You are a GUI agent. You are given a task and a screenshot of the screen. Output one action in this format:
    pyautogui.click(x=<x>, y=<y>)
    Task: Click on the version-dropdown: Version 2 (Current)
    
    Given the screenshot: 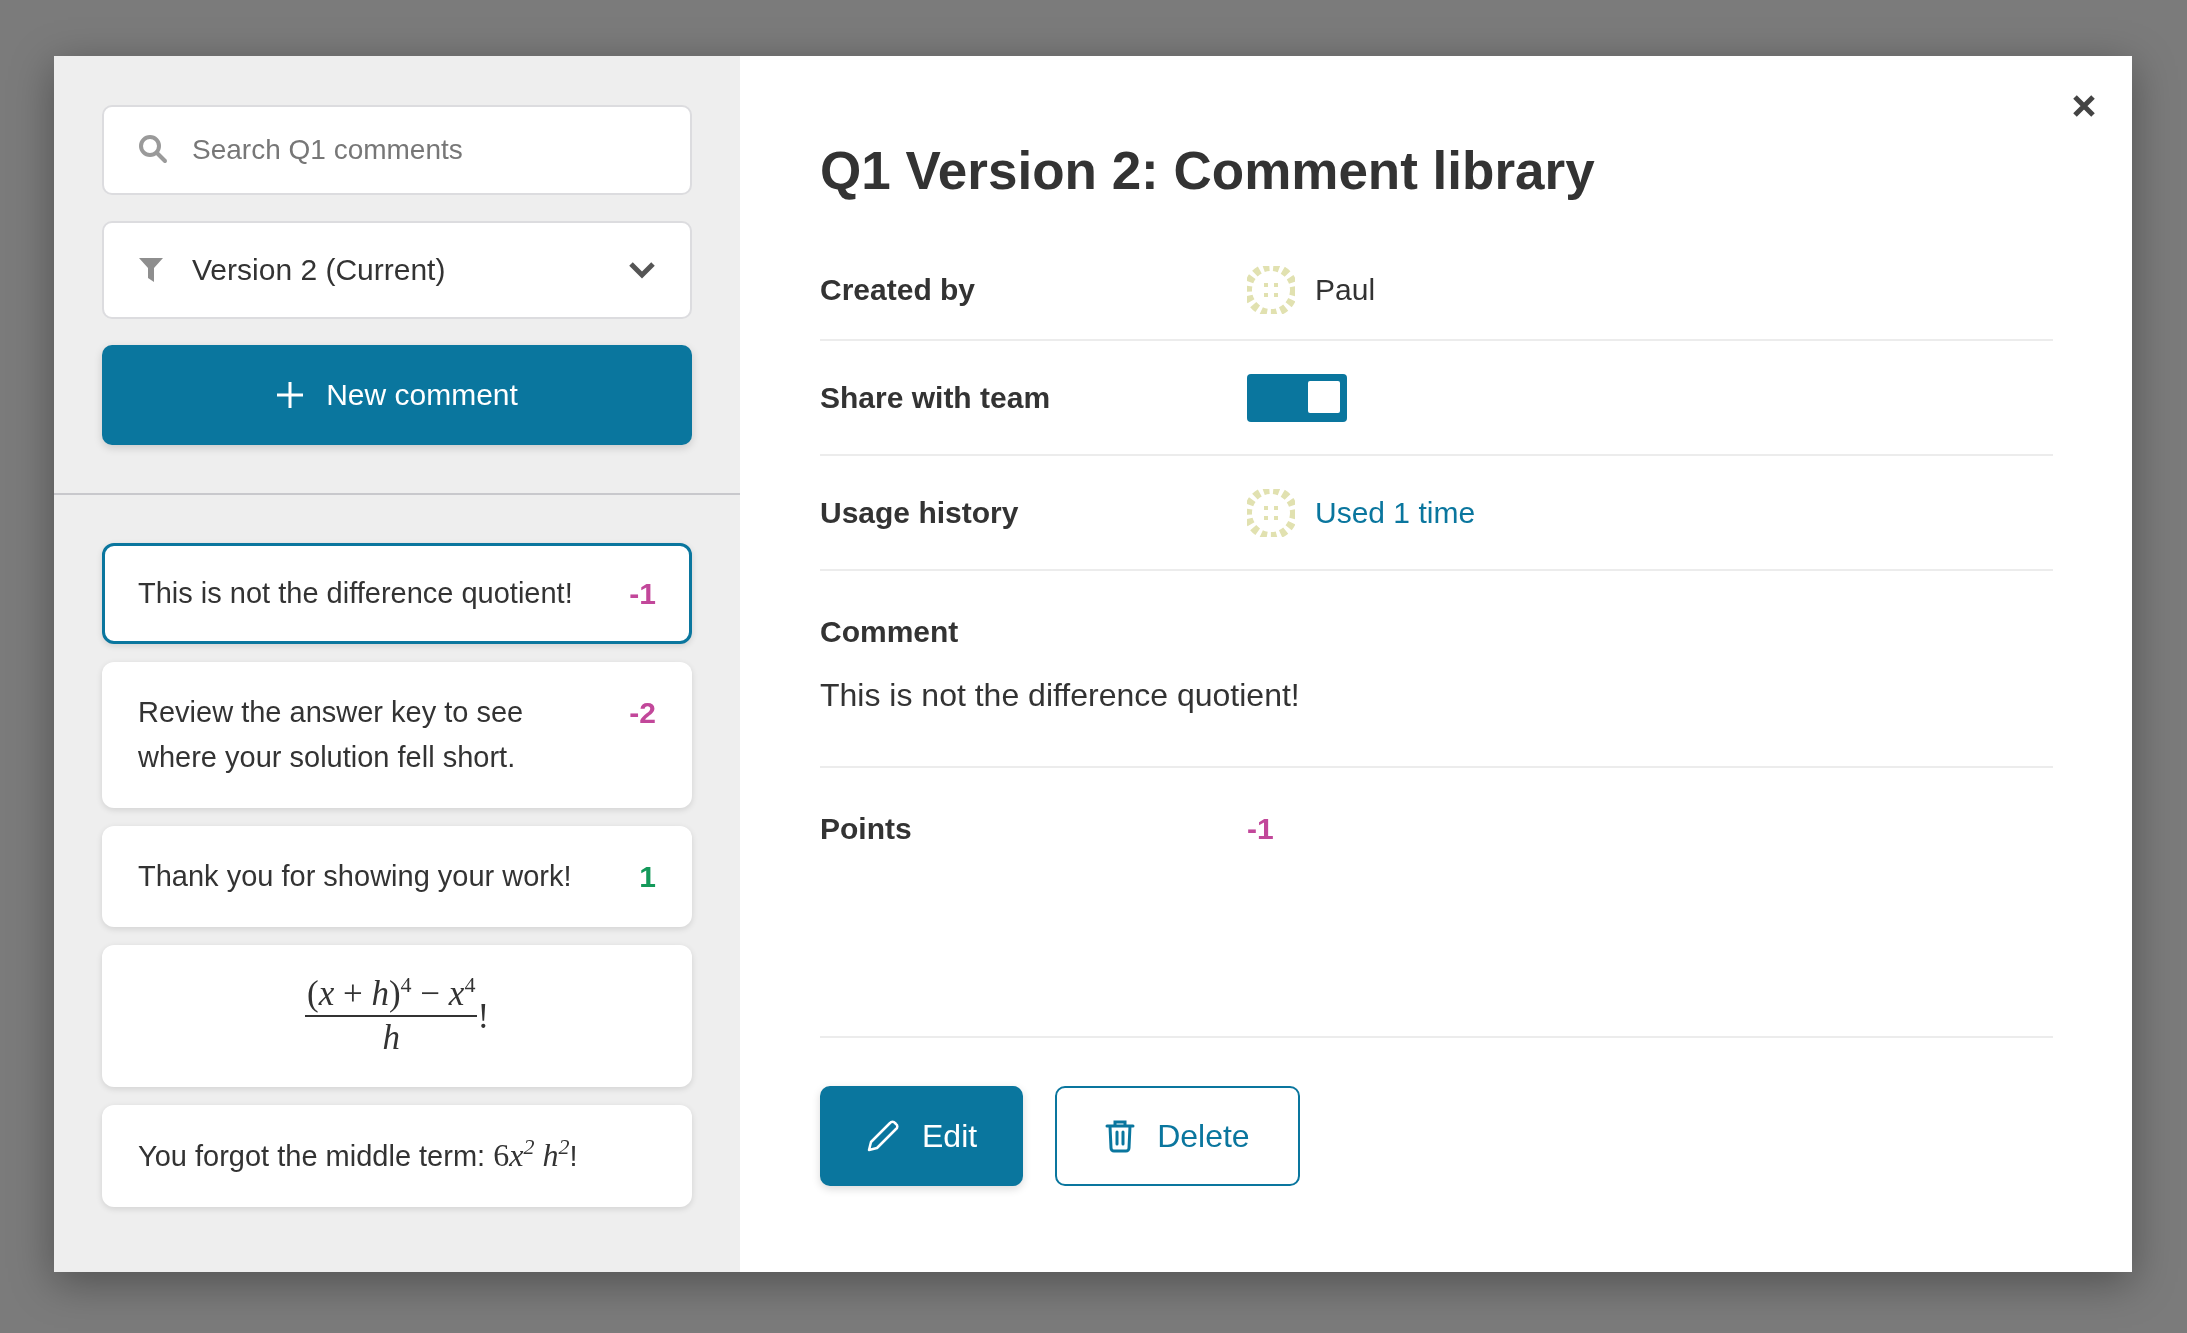 What is the action you would take?
    pyautogui.click(x=397, y=270)
    